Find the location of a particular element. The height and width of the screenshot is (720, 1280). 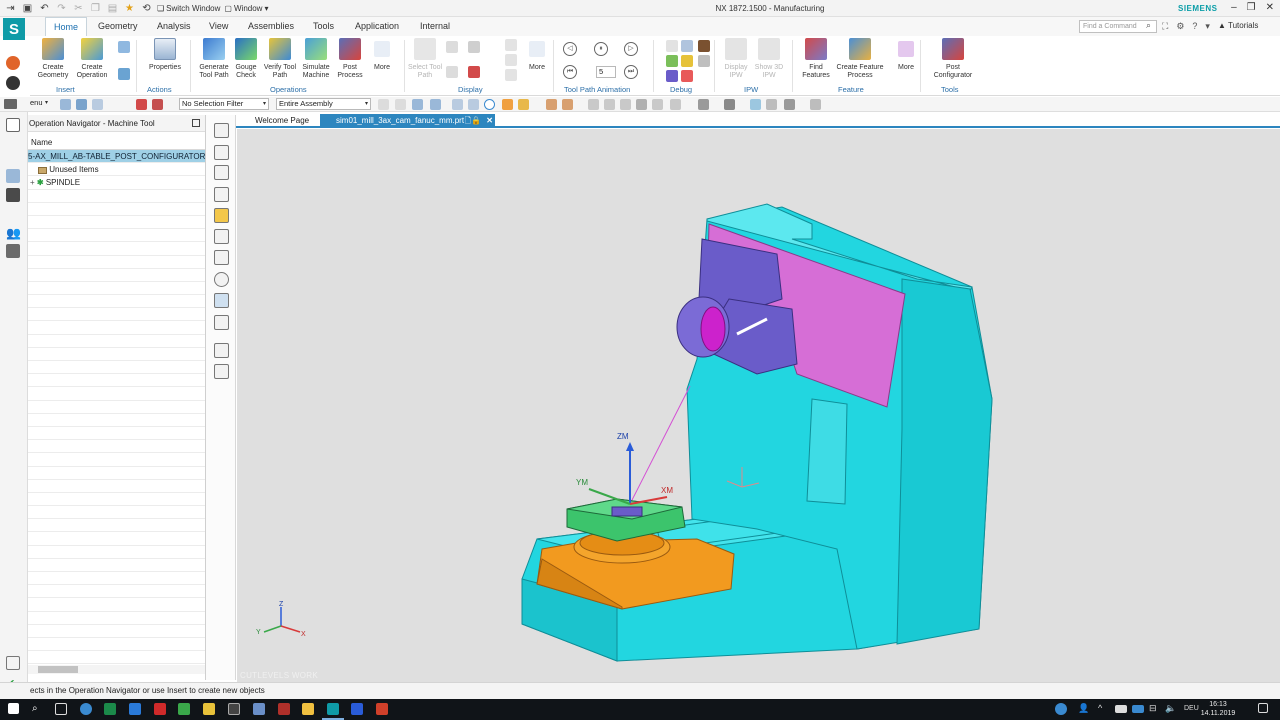

create-feature-process-button: Create Feature Process is located at coordinates (860, 59).